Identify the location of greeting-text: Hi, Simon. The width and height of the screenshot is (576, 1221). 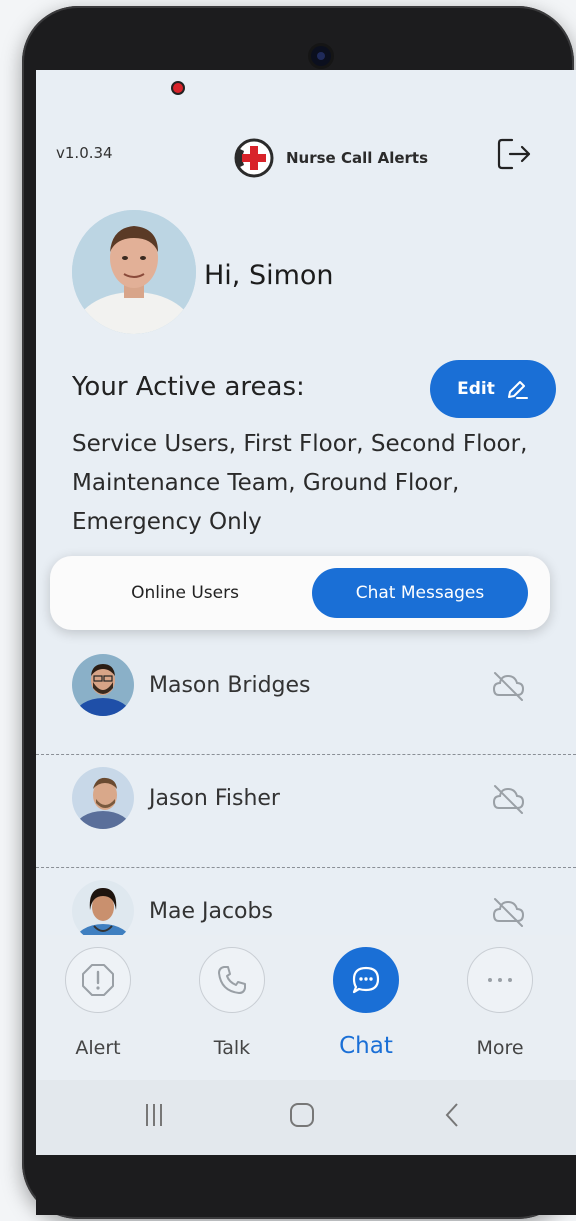
(269, 275).